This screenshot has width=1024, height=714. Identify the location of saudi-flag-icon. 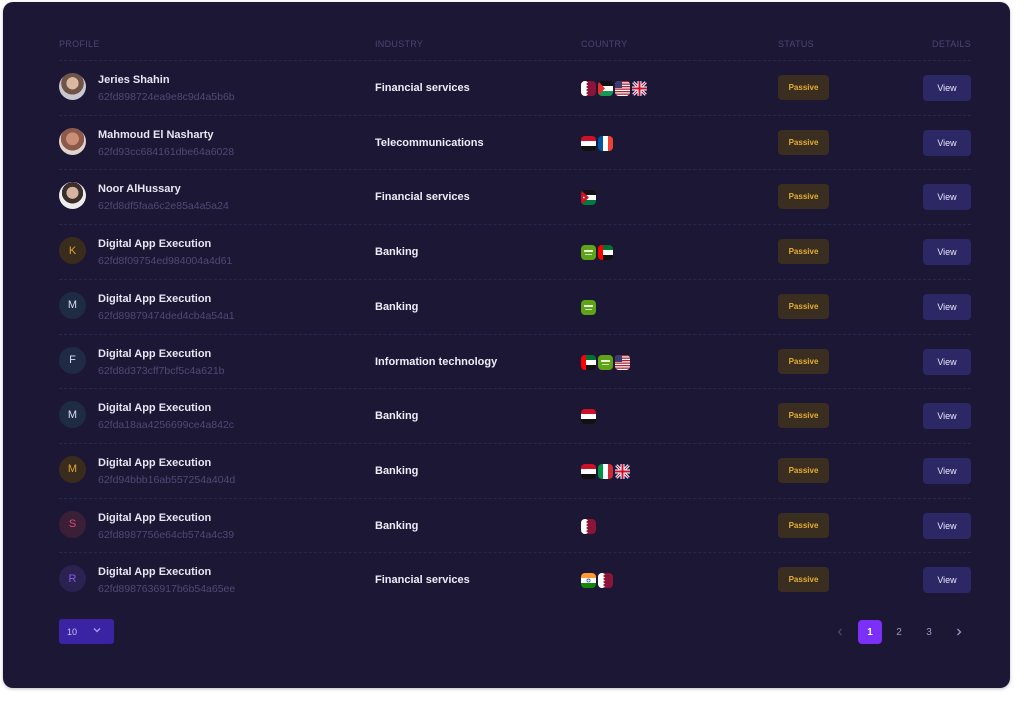
(588, 307).